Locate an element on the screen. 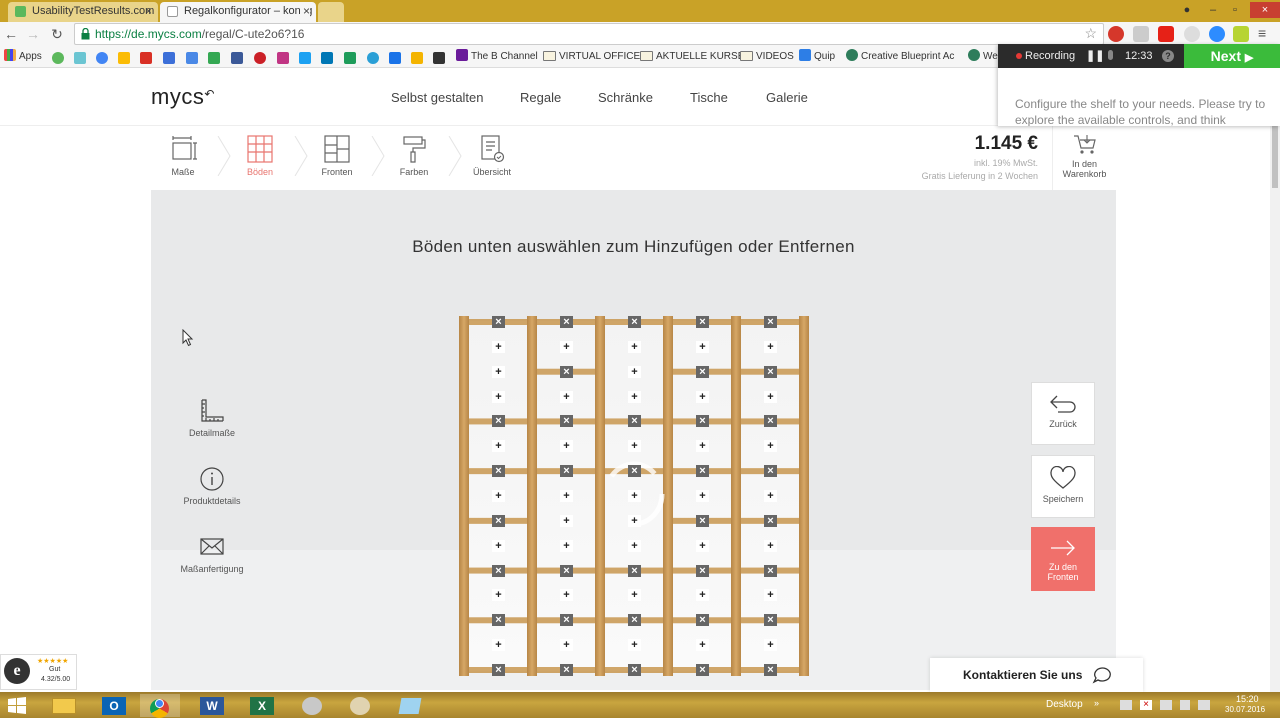 The height and width of the screenshot is (718, 1280). save-button: Speichern is located at coordinates (1063, 486).